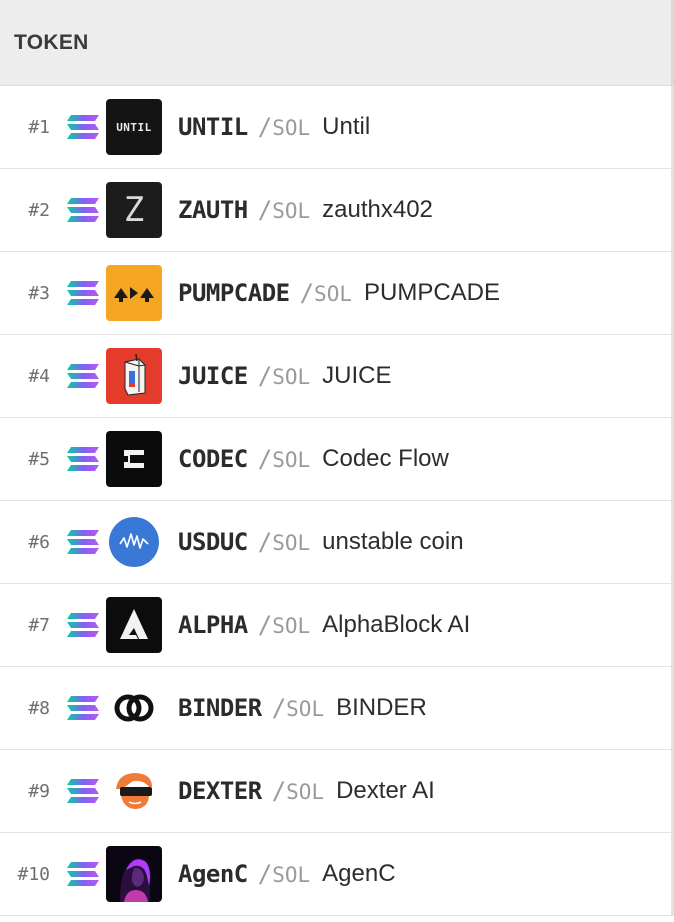 The width and height of the screenshot is (674, 922). What do you see at coordinates (234, 293) in the screenshot?
I see `token-symbol: PUMPCADE` at bounding box center [234, 293].